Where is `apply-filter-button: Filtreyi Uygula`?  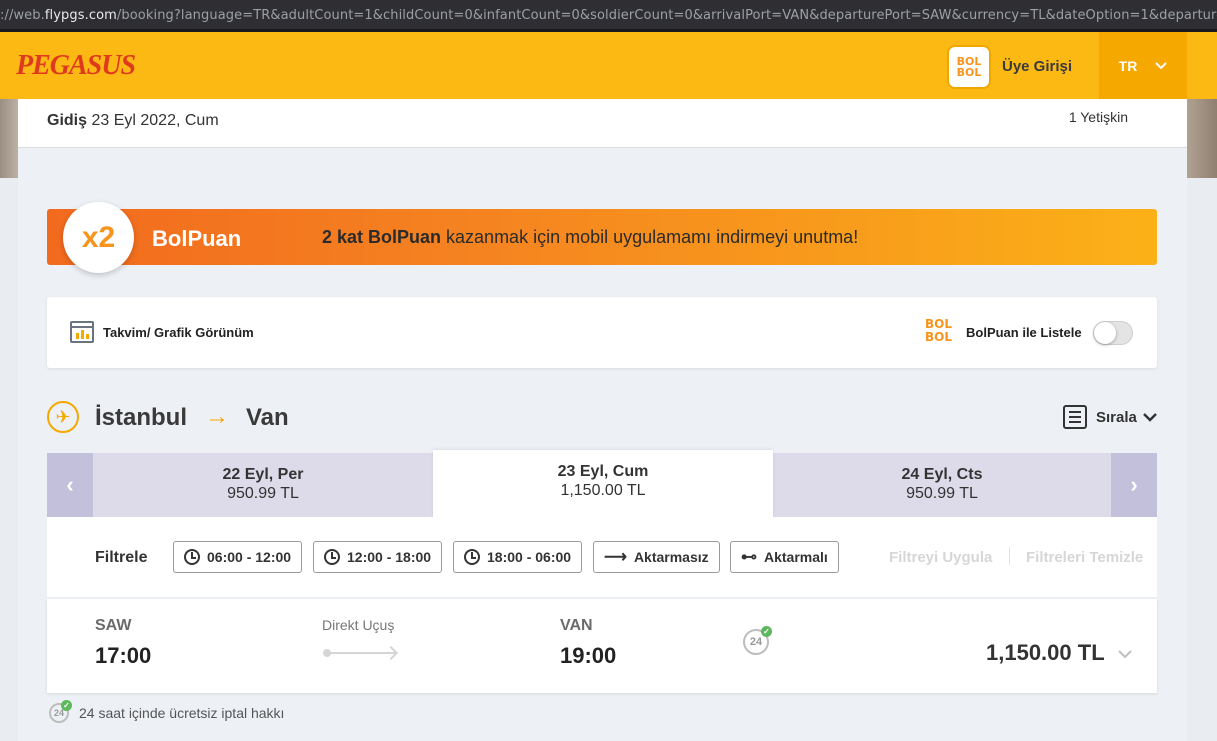 apply-filter-button: Filtreyi Uygula is located at coordinates (940, 557).